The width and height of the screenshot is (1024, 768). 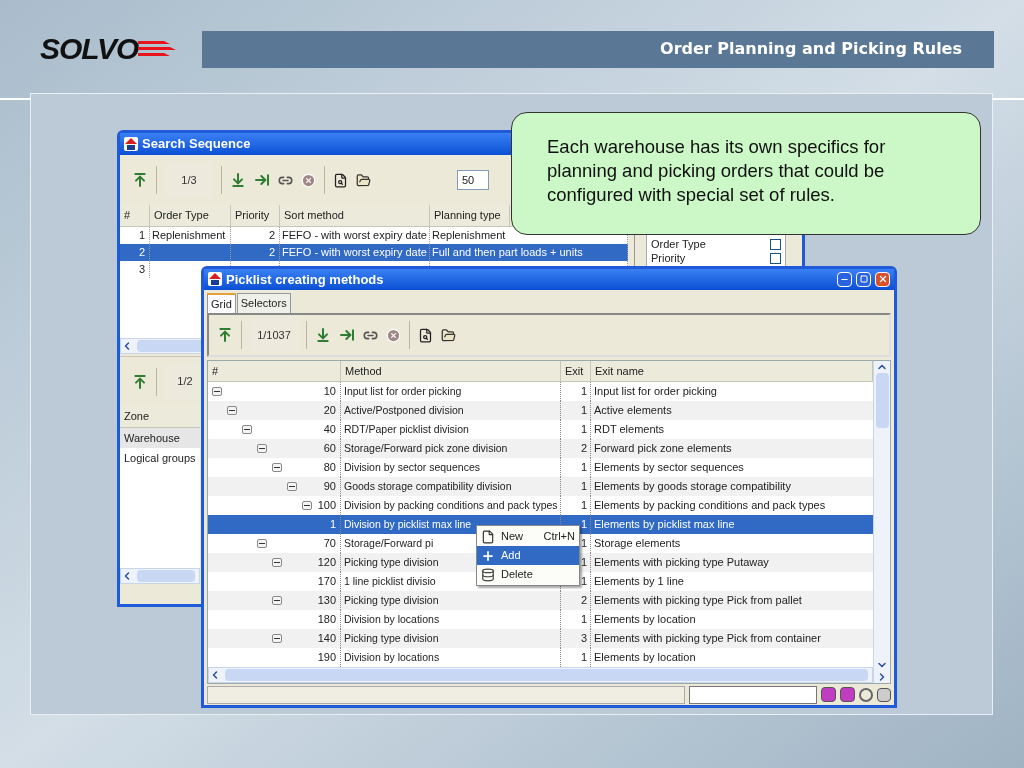 What do you see at coordinates (540, 601) in the screenshot?
I see `tree-row: 130 Picking type division 2 Elements with picking type Pick from pallet` at bounding box center [540, 601].